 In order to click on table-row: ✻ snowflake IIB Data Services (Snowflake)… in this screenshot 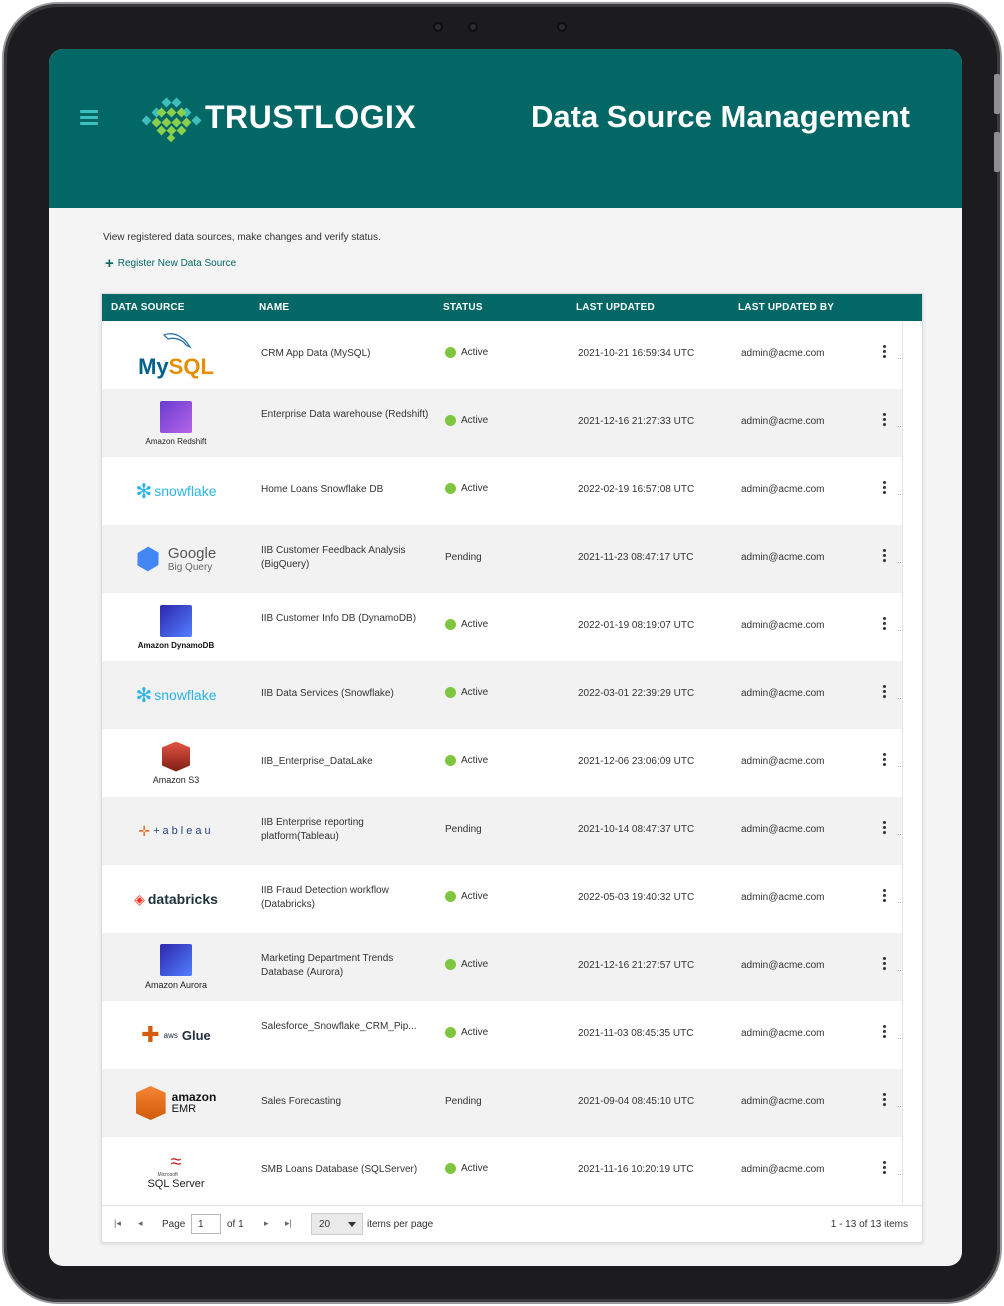, I will do `click(502, 695)`.